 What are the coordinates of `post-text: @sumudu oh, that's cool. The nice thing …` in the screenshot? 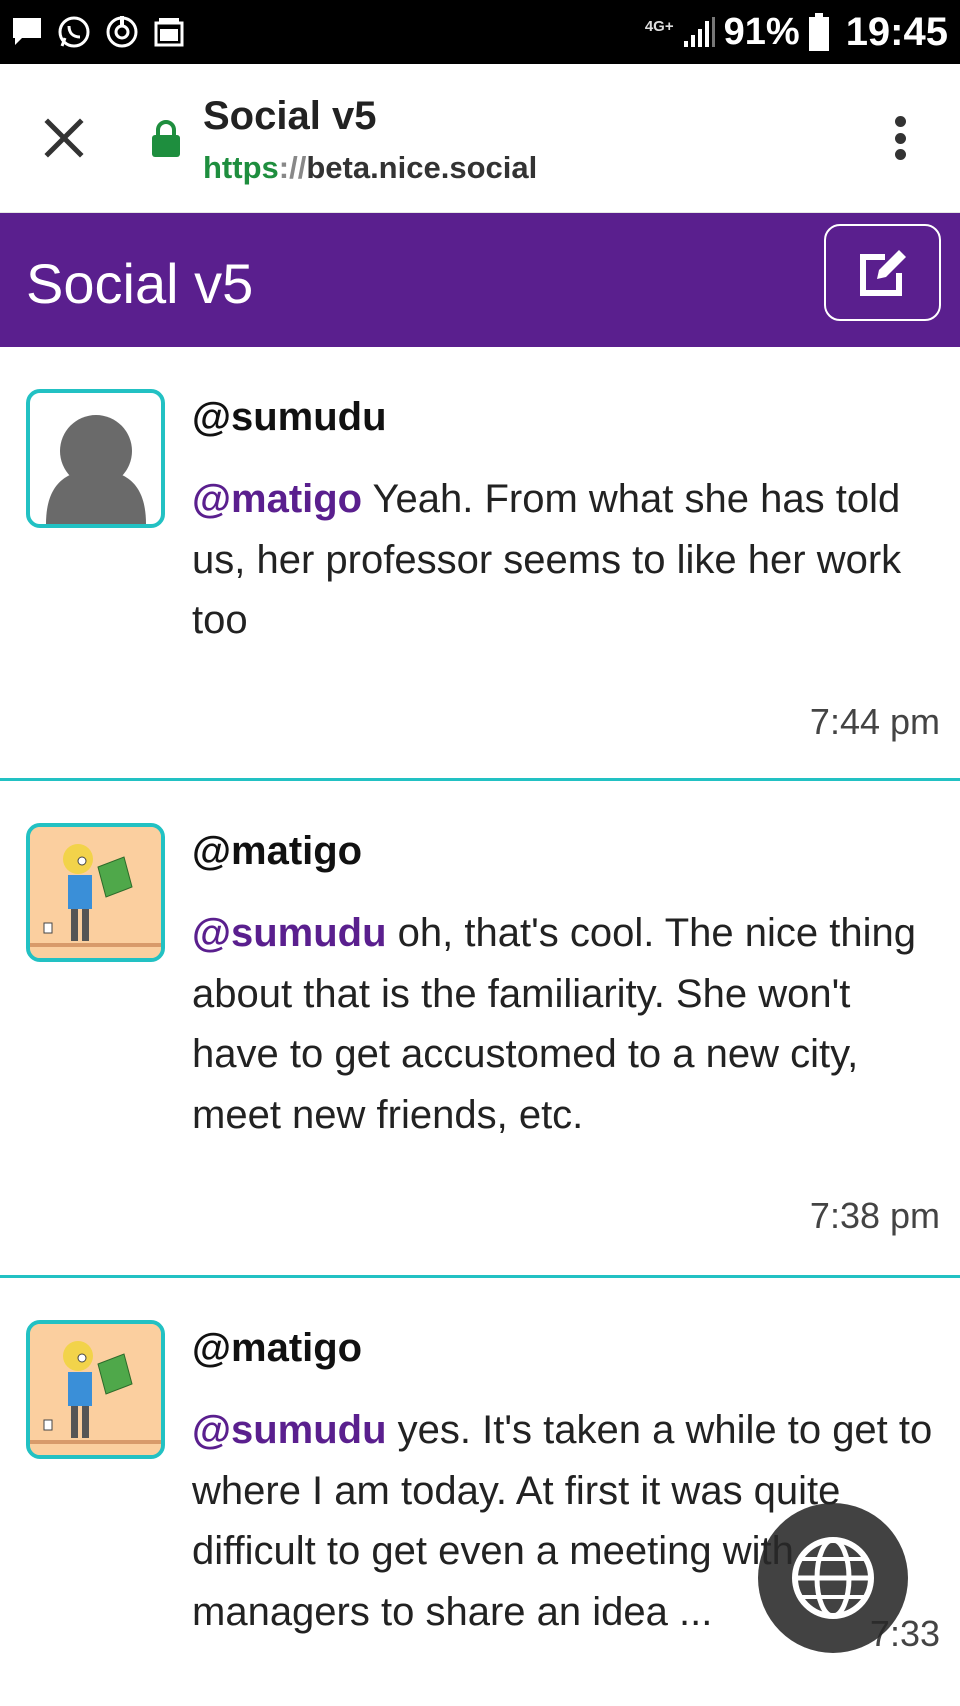 It's located at (554, 1024).